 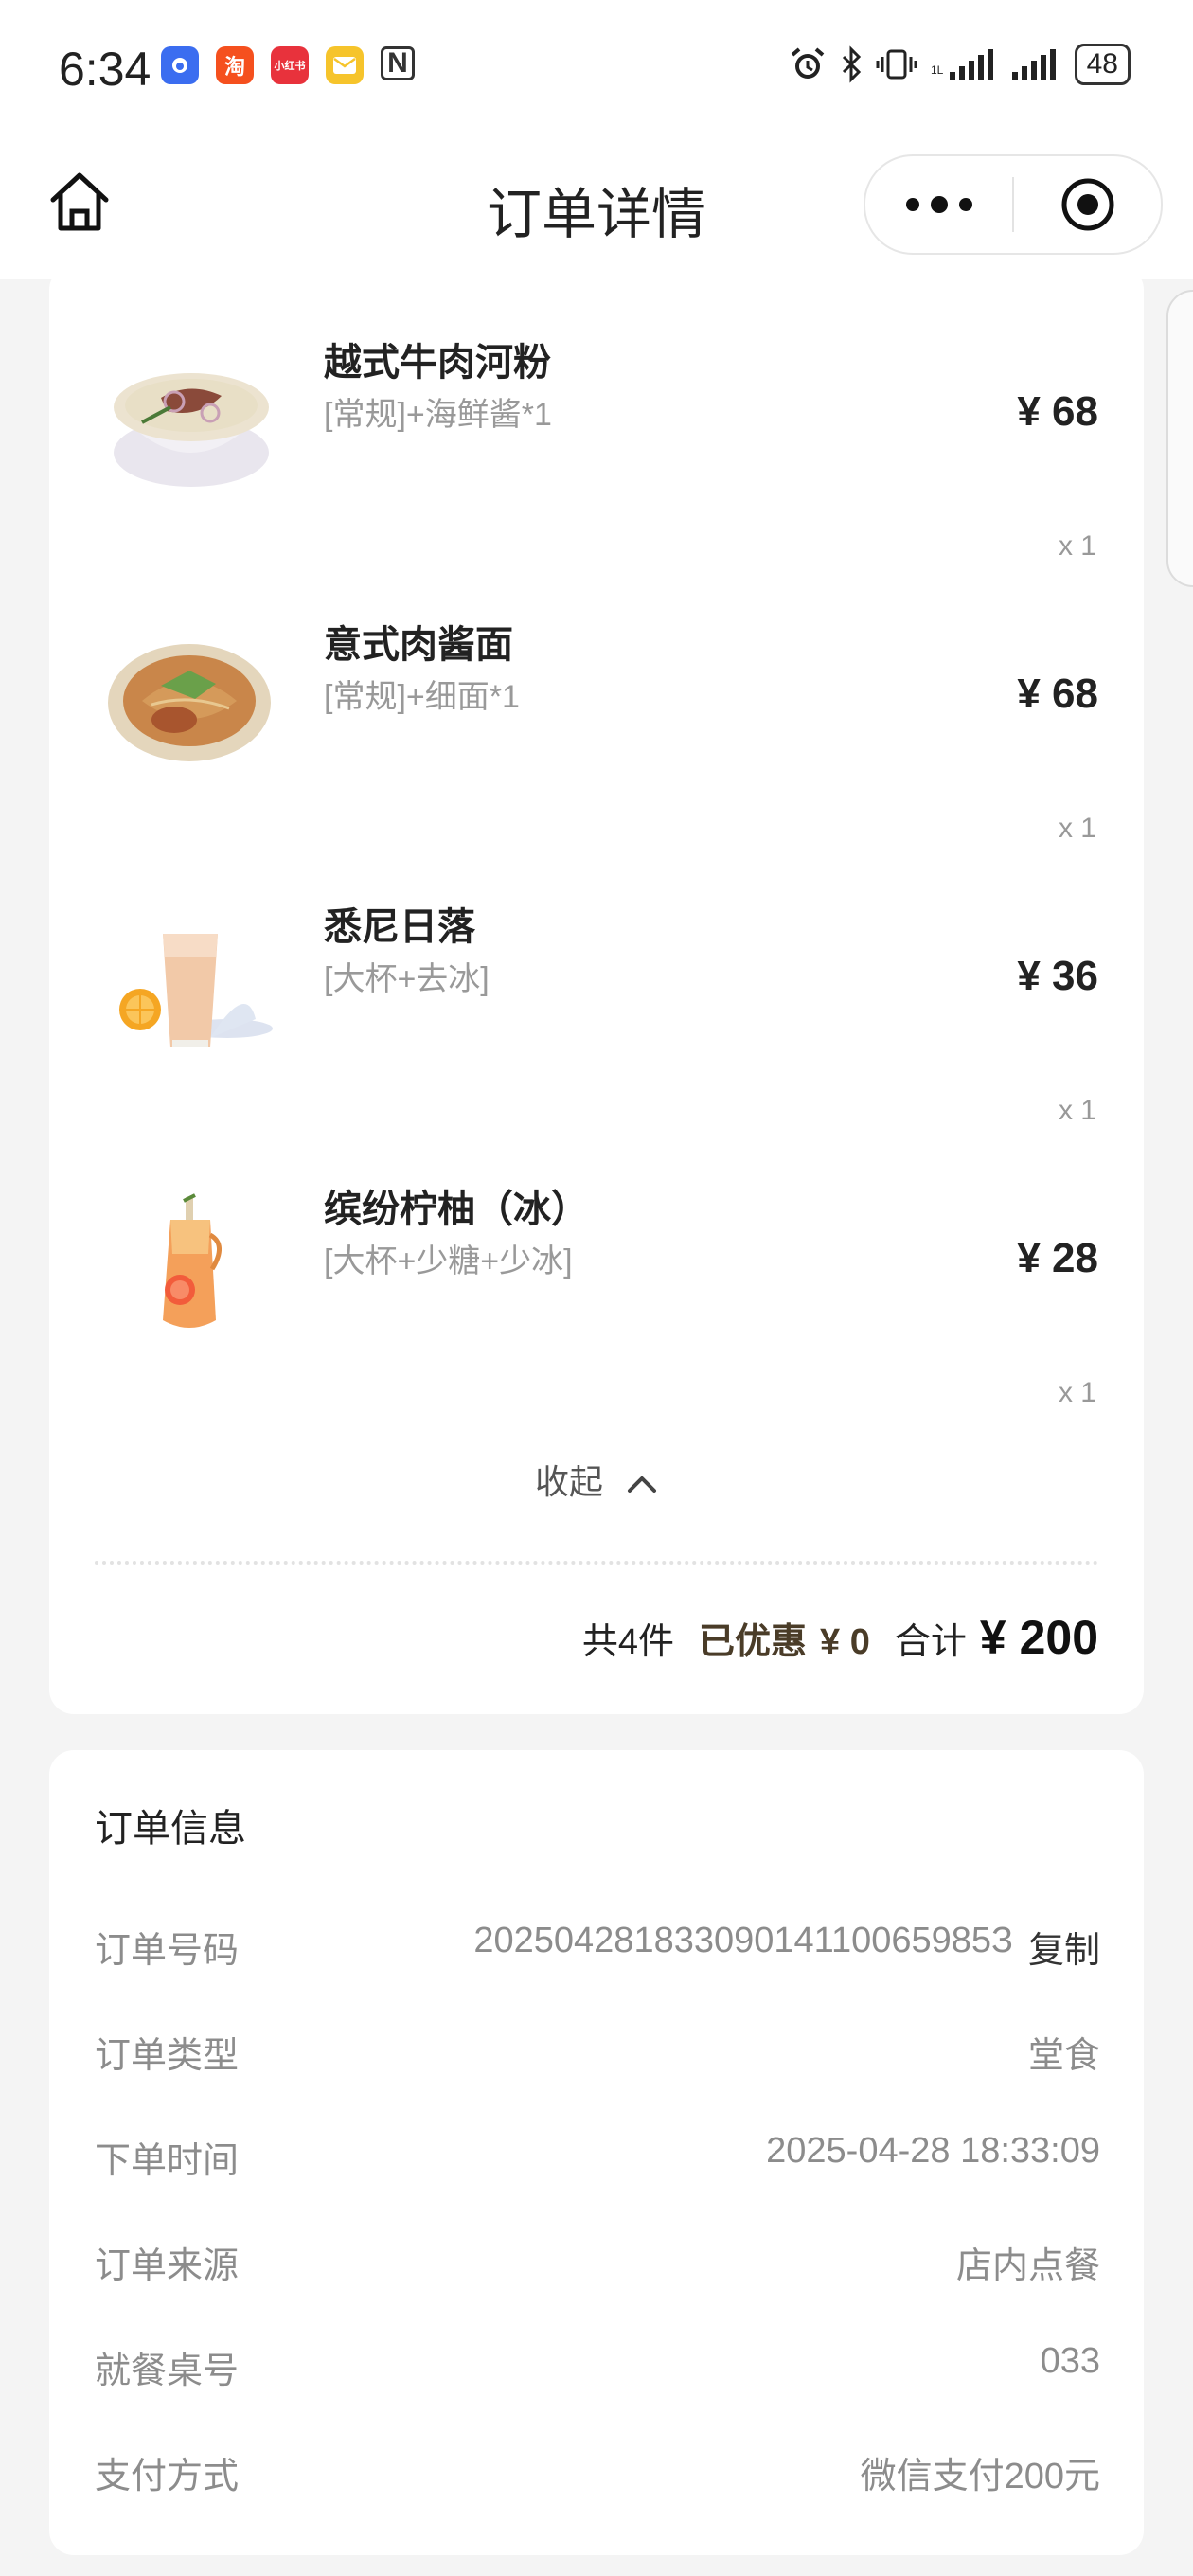 I want to click on svg-text: 1L, so click(x=937, y=70).